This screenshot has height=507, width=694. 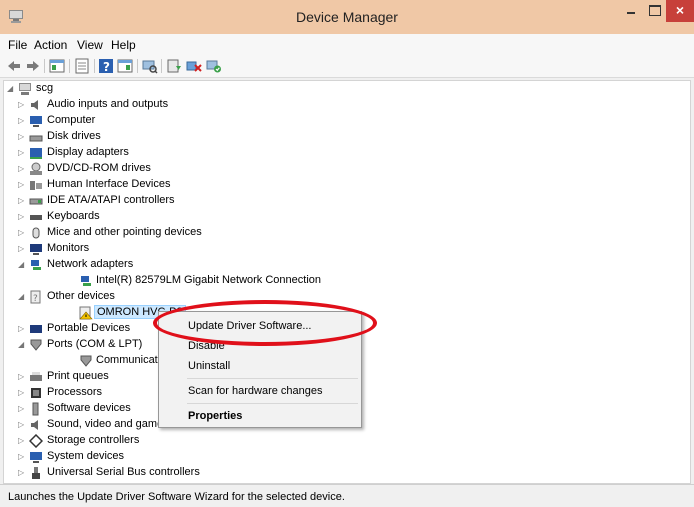 I want to click on minimize-button, so click(x=631, y=11).